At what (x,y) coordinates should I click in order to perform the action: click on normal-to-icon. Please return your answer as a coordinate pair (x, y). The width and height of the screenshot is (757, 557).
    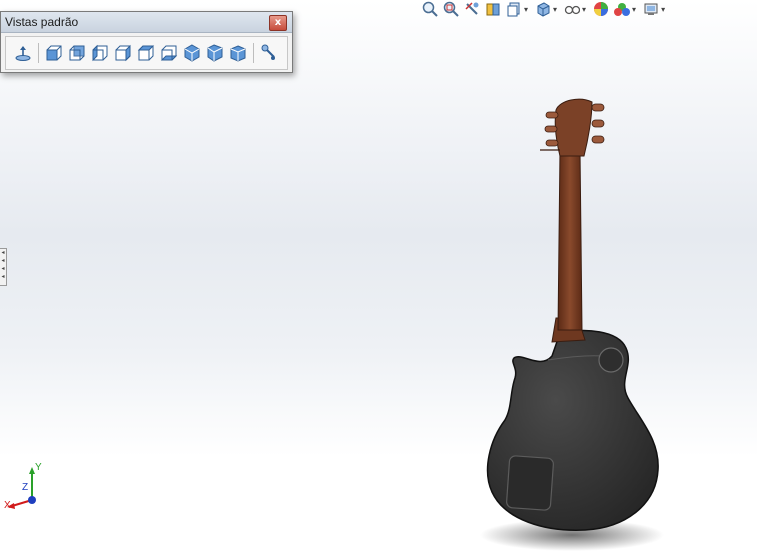
    Looking at the image, I should click on (23, 53).